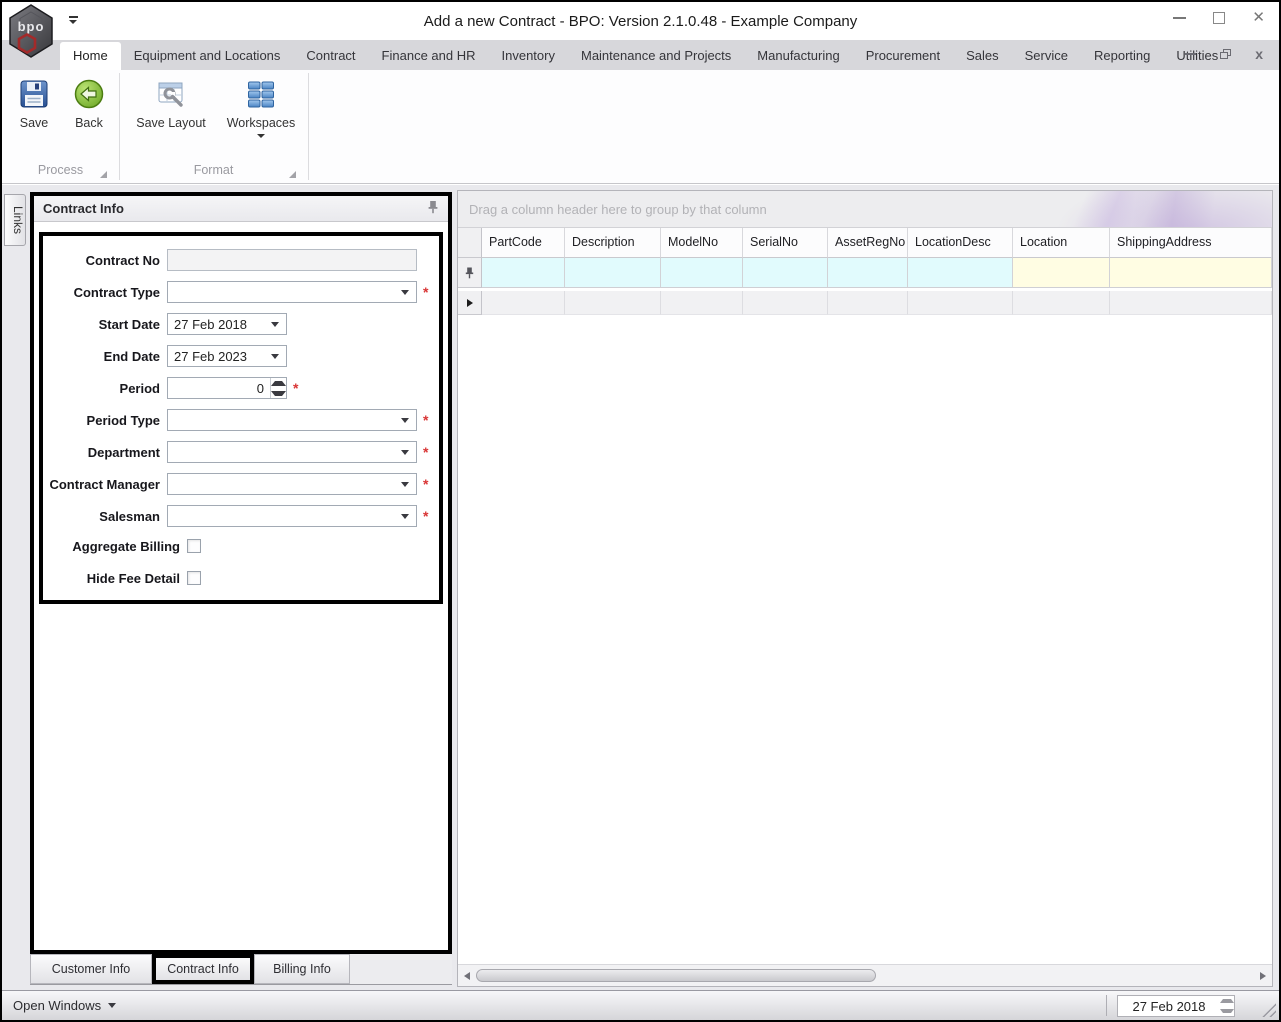  Describe the element at coordinates (467, 976) in the screenshot. I see `scroll-left-icon` at that location.